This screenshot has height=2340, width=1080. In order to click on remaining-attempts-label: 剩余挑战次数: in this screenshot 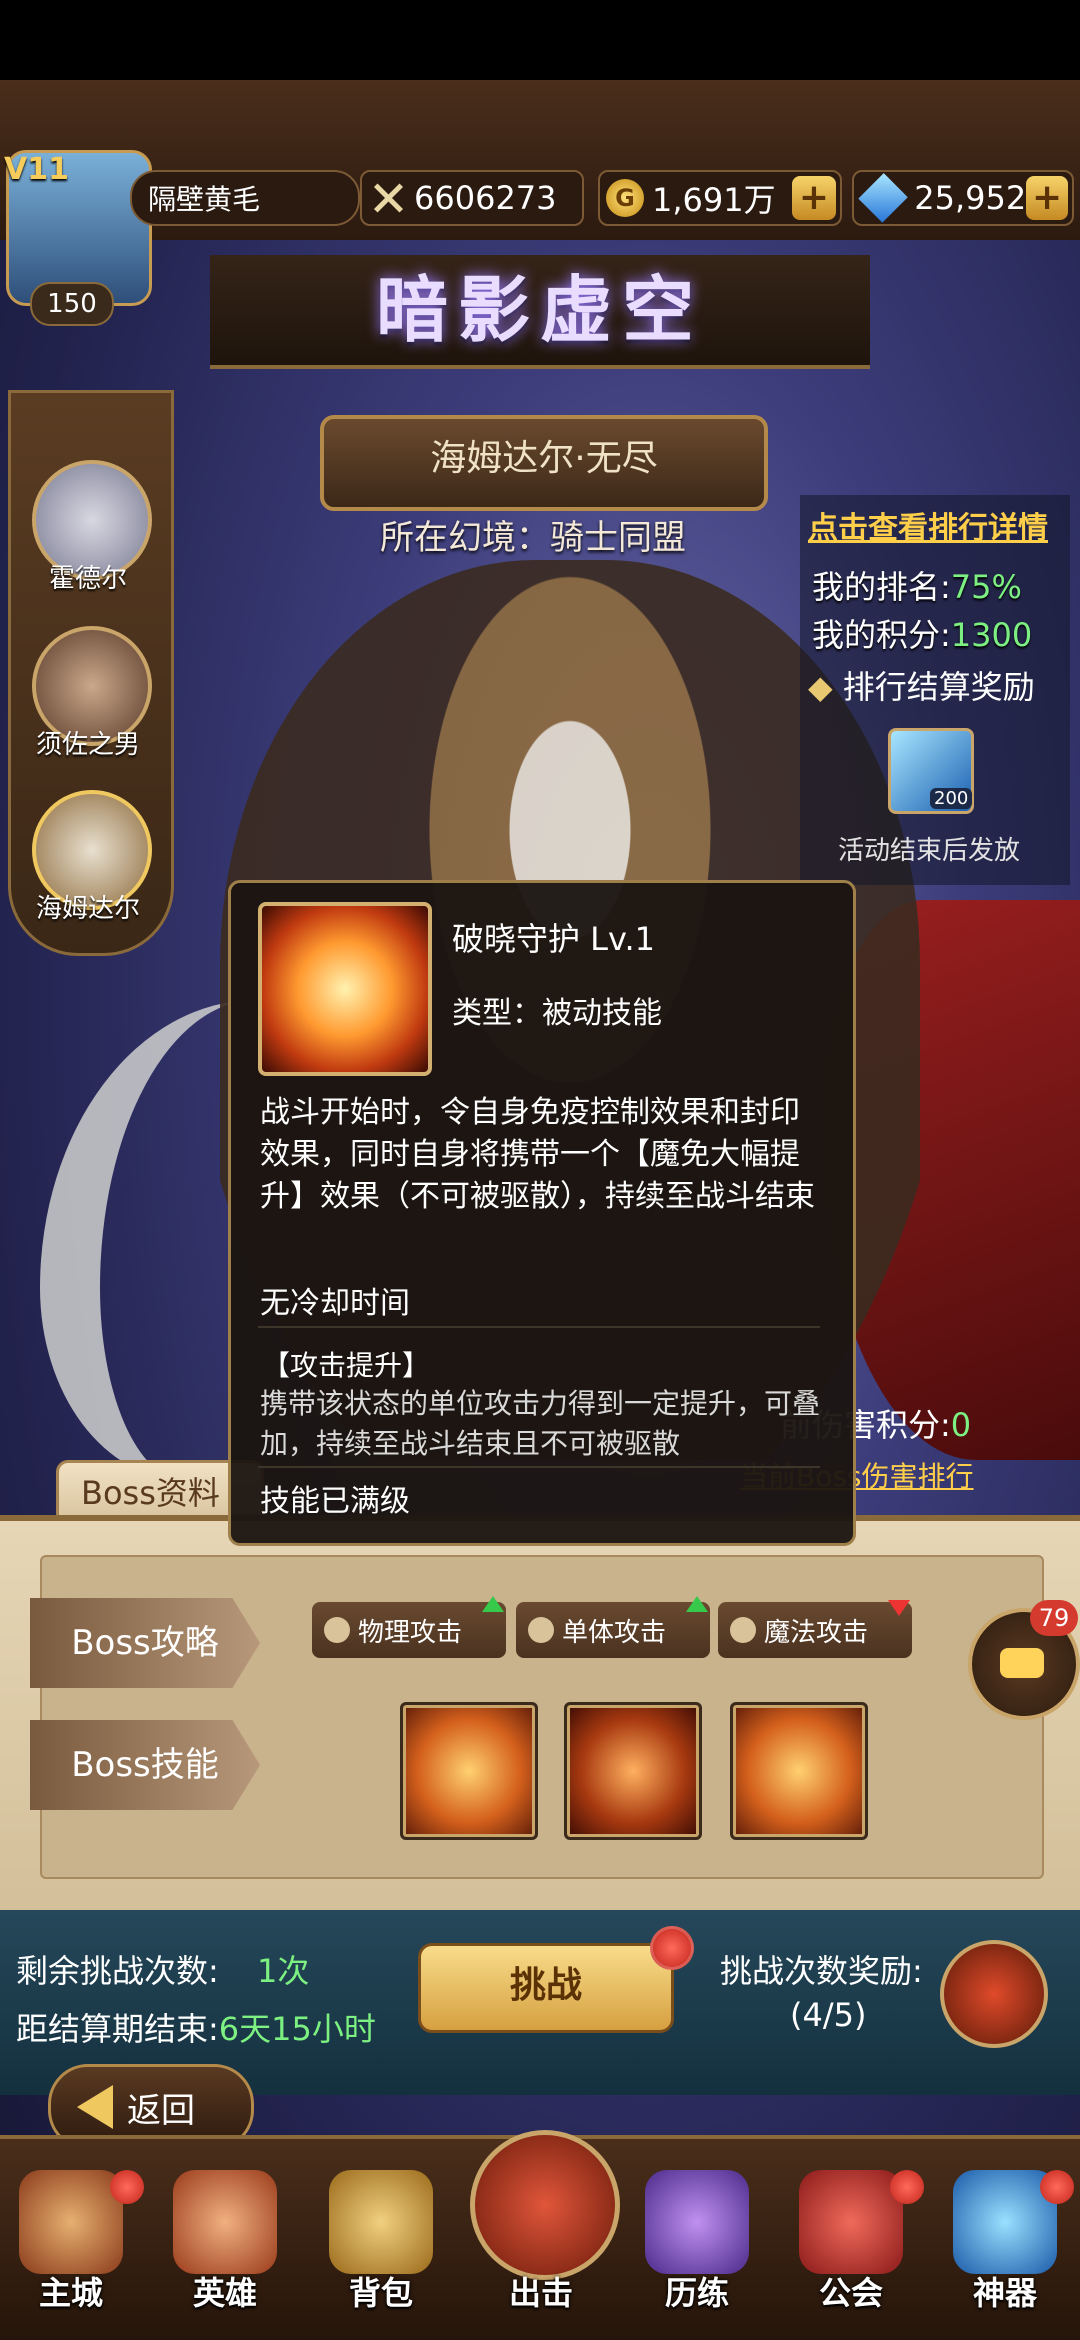, I will do `click(117, 1971)`.